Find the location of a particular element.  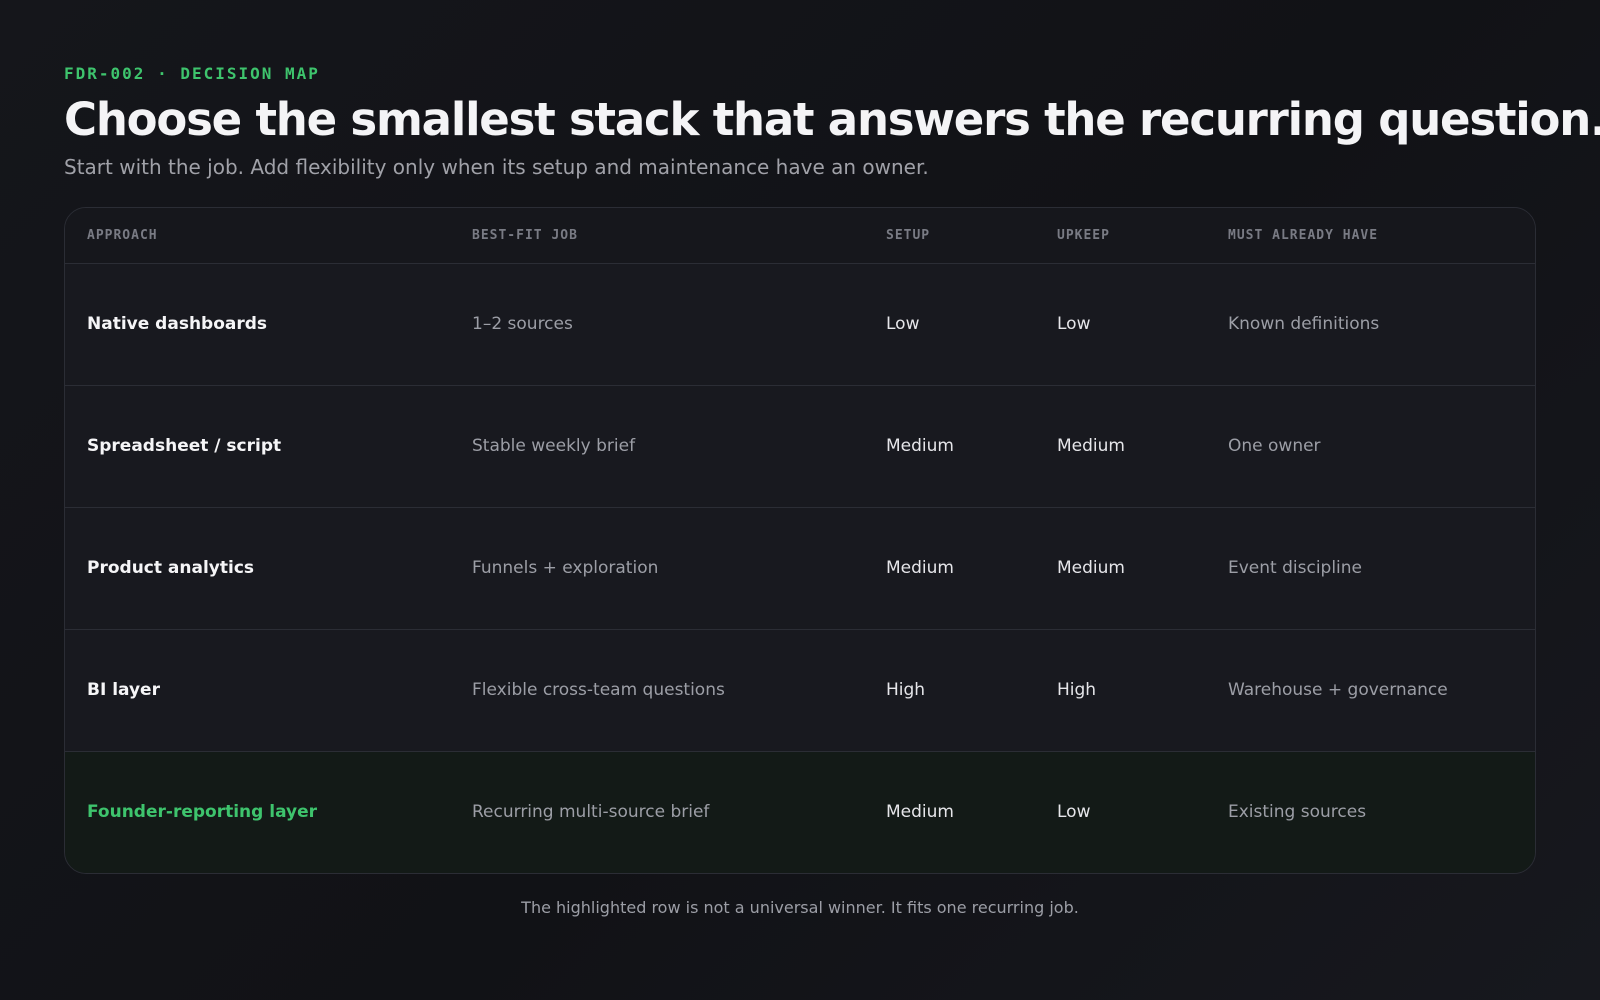

column-header-upkeep: UPKEEP is located at coordinates (1120, 236).